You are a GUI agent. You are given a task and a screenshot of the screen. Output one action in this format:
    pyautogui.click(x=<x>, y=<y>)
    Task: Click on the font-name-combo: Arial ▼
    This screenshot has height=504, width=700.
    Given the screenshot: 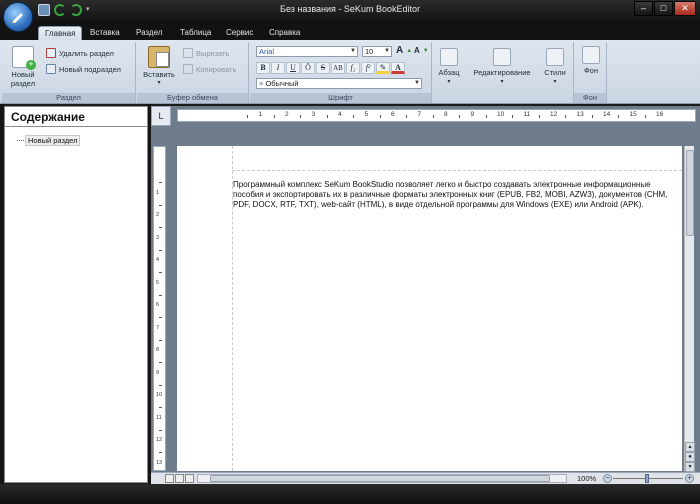 What is the action you would take?
    pyautogui.click(x=307, y=51)
    